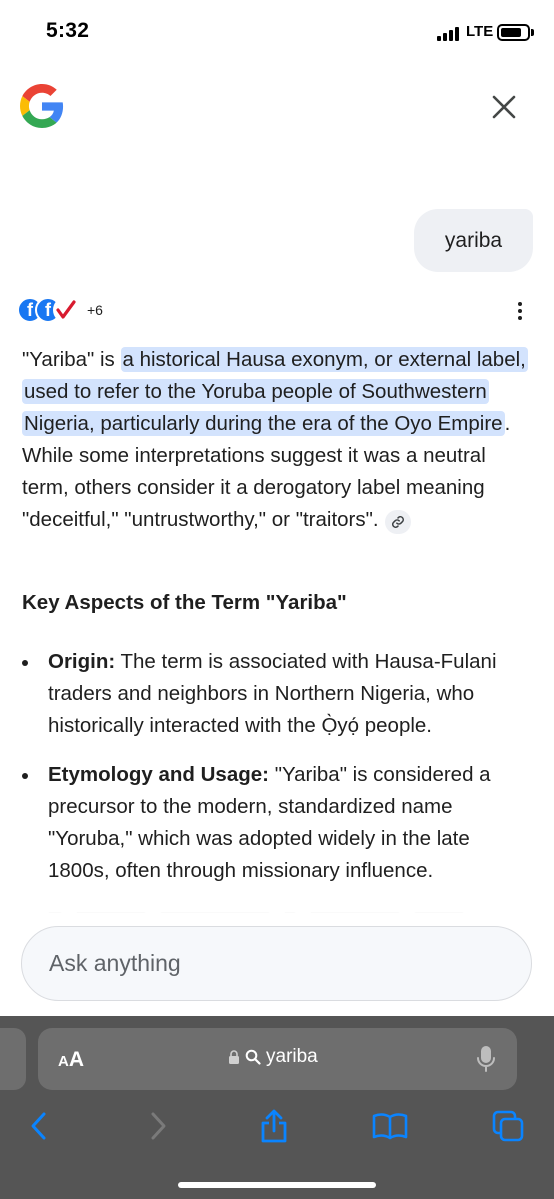 This screenshot has height=1199, width=554. I want to click on back-button, so click(39, 1126).